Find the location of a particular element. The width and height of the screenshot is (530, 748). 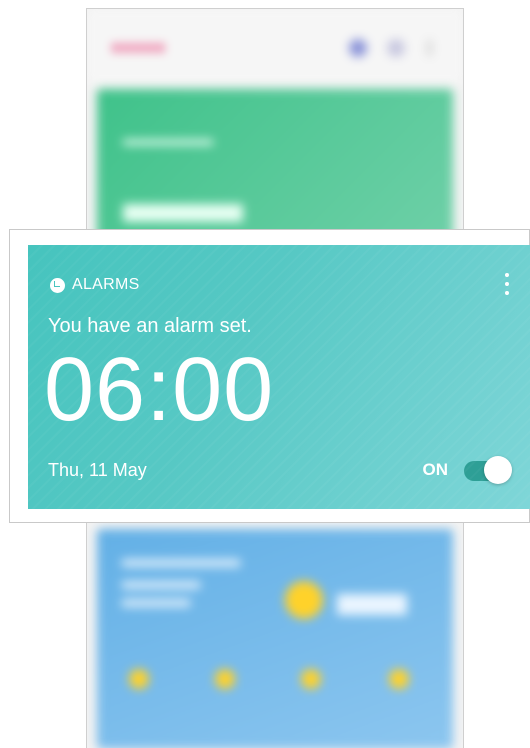

alarm-toggle-switch is located at coordinates (487, 470).